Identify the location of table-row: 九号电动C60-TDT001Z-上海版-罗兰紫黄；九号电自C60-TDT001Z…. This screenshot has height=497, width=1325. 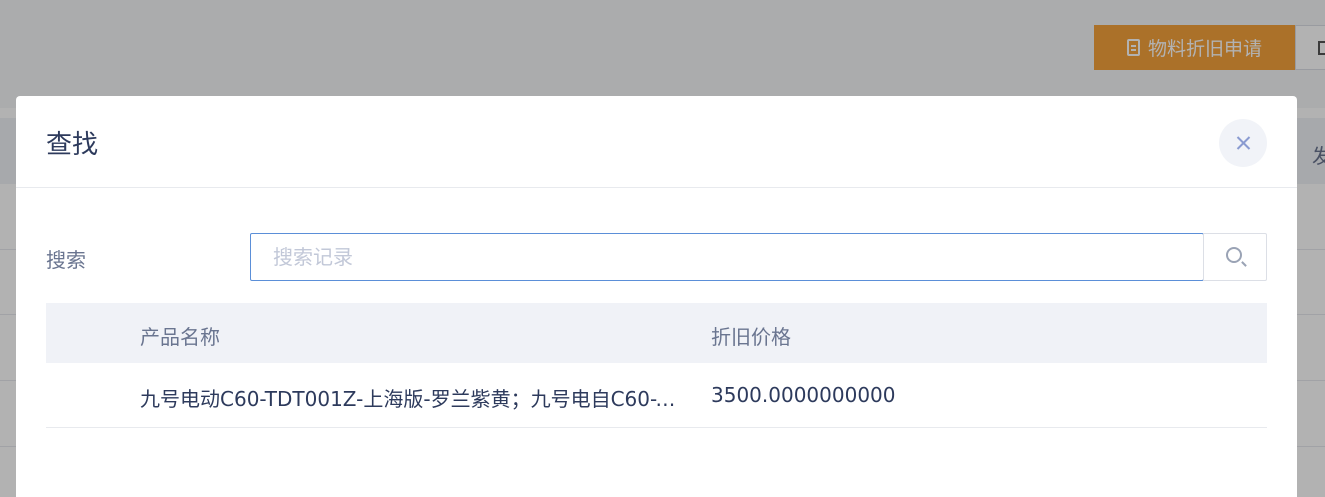
(656, 395).